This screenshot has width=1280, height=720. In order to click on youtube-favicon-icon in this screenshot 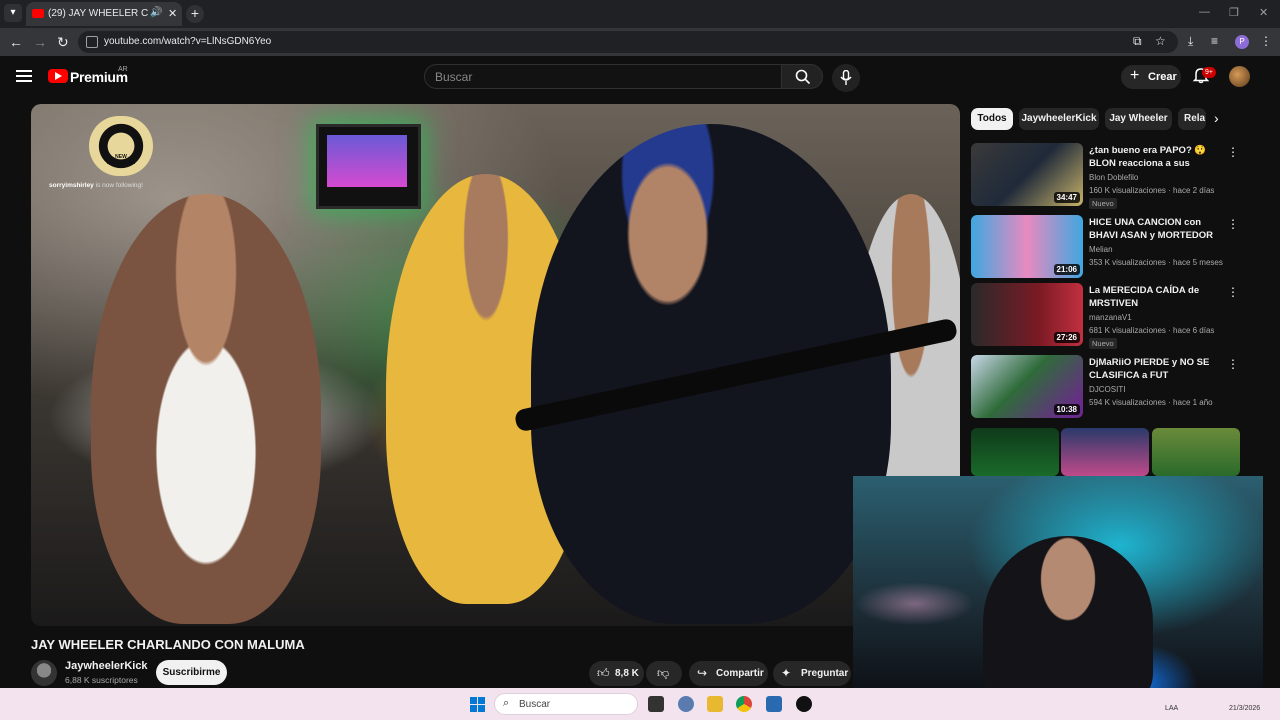, I will do `click(38, 13)`.